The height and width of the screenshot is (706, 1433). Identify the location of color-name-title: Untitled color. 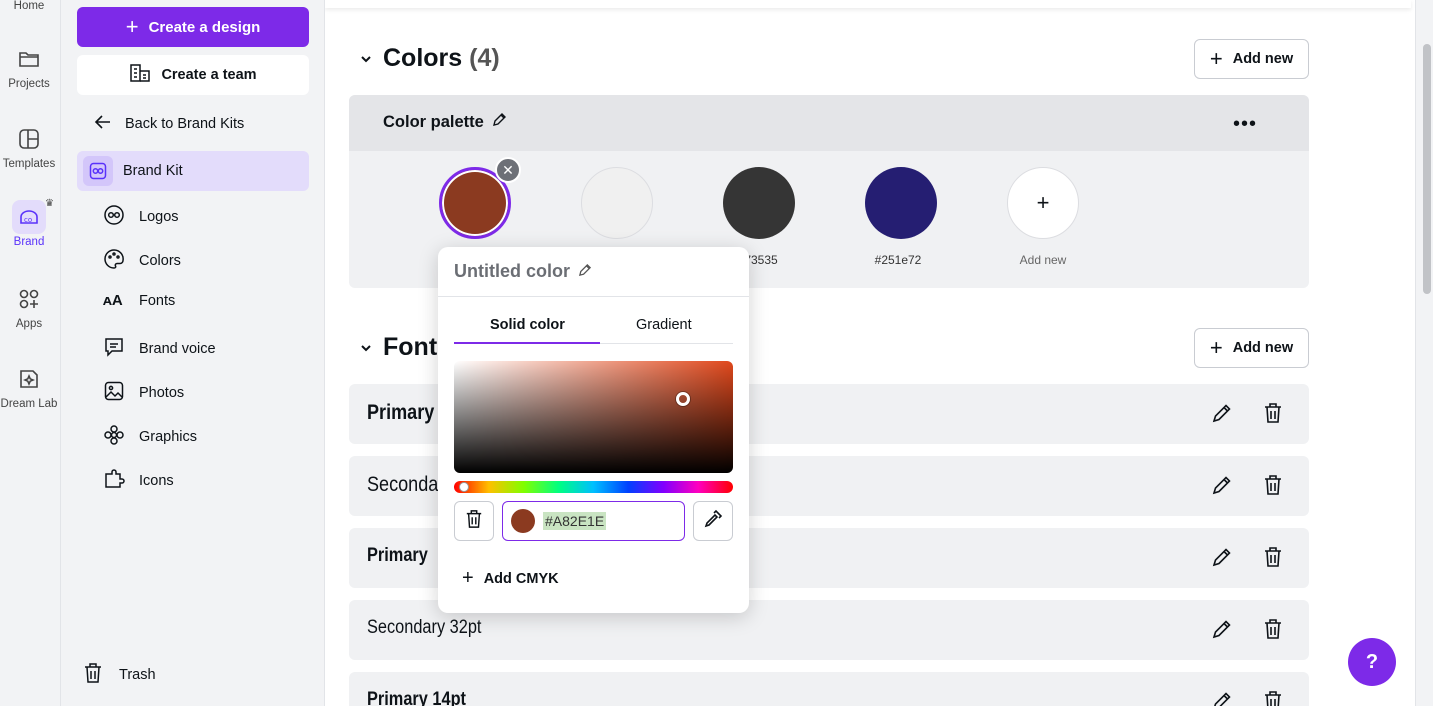
(523, 271).